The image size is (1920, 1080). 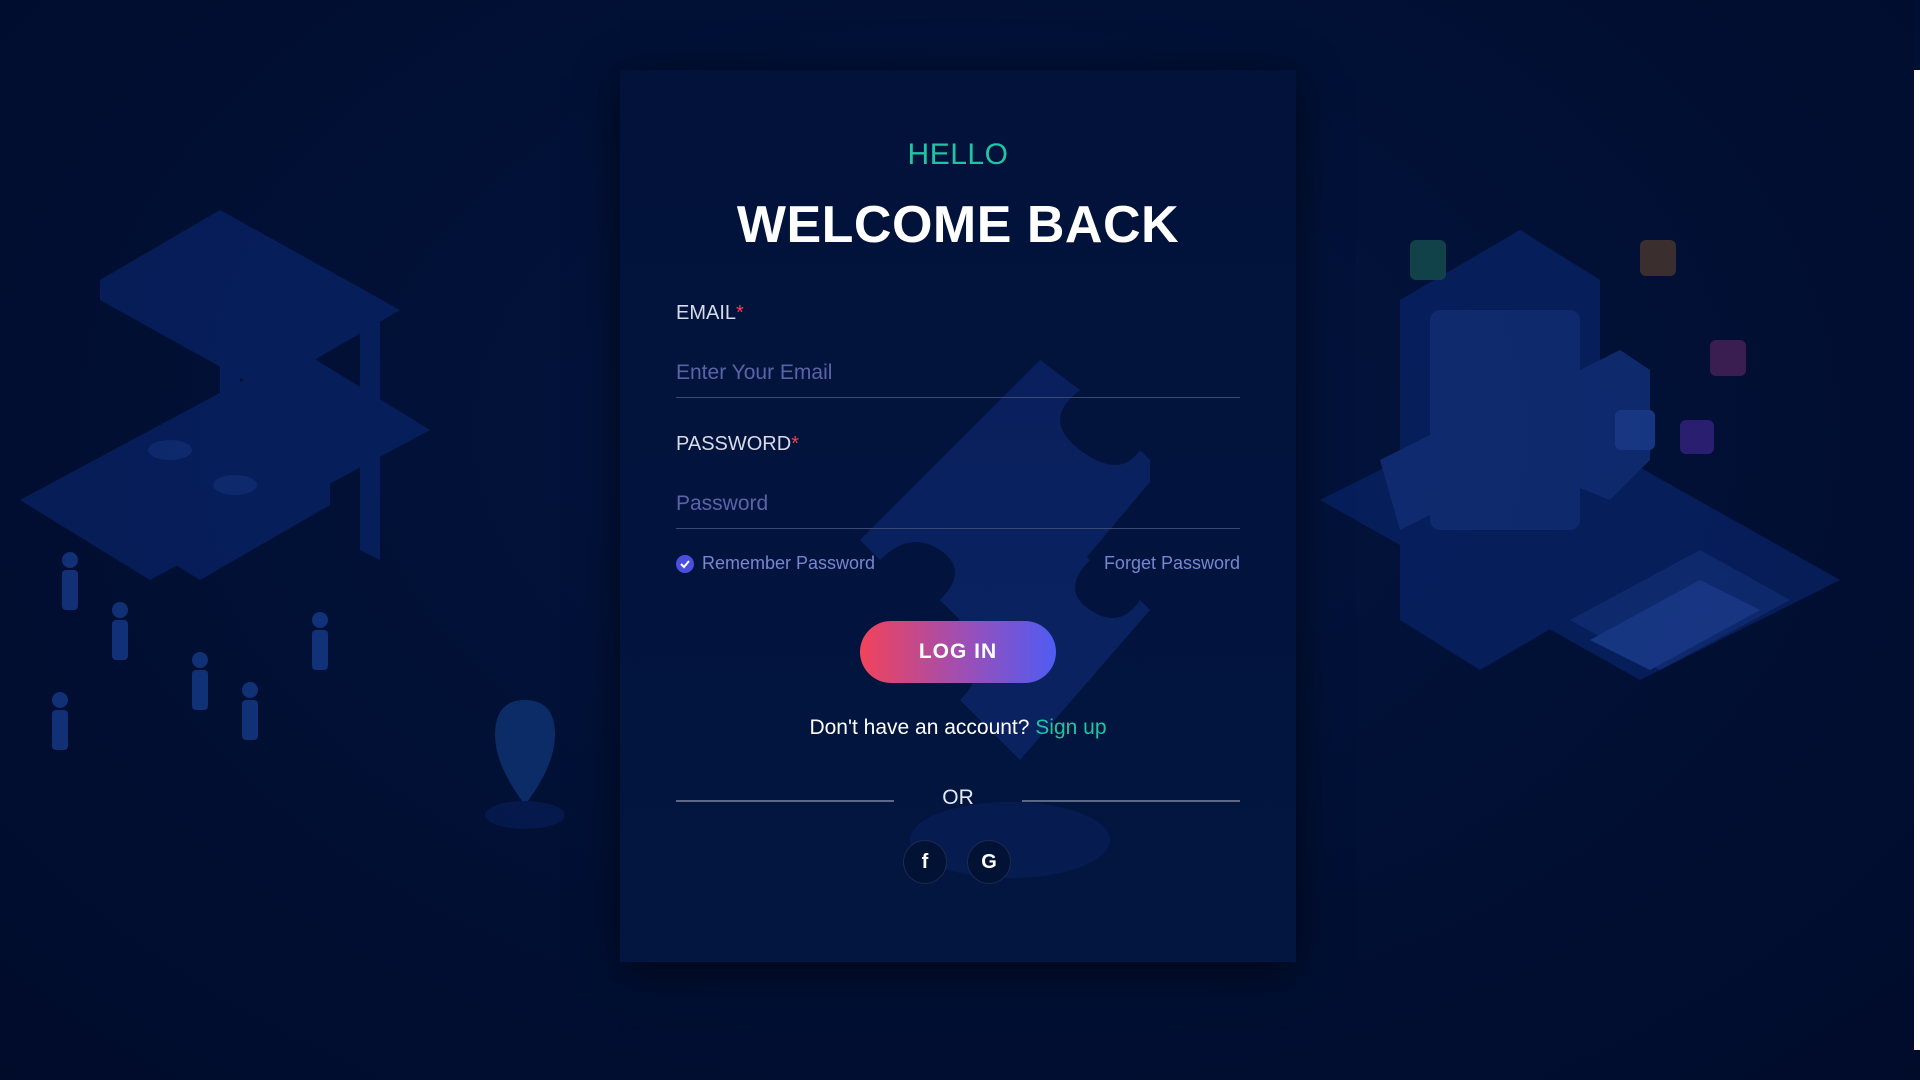 What do you see at coordinates (1070, 727) in the screenshot?
I see `signup-link: Sign up` at bounding box center [1070, 727].